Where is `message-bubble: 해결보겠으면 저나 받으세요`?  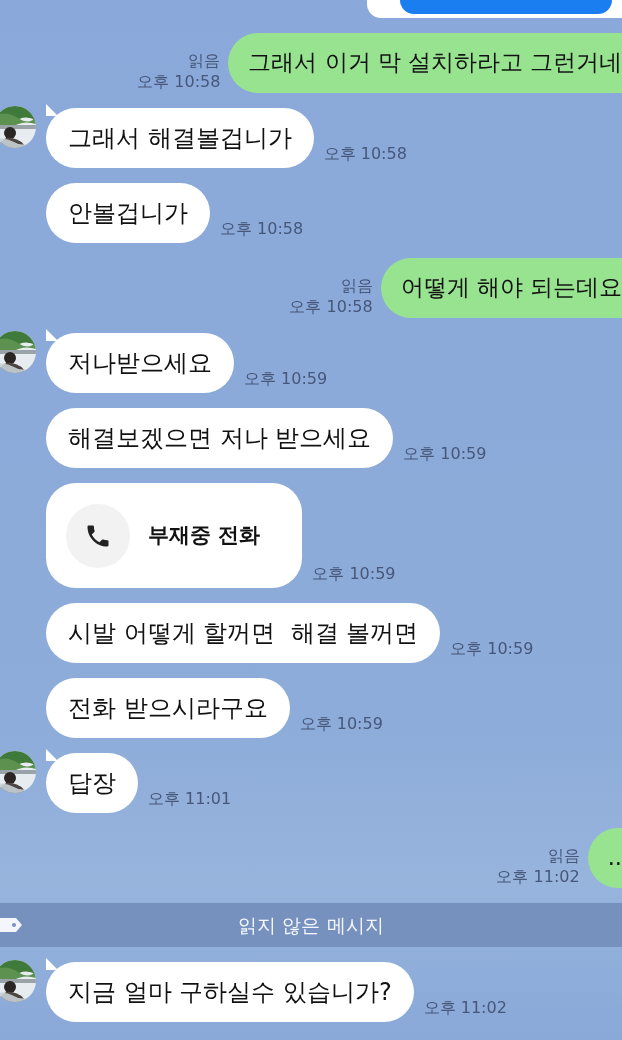 message-bubble: 해결보겠으면 저나 받으세요 is located at coordinates (220, 438).